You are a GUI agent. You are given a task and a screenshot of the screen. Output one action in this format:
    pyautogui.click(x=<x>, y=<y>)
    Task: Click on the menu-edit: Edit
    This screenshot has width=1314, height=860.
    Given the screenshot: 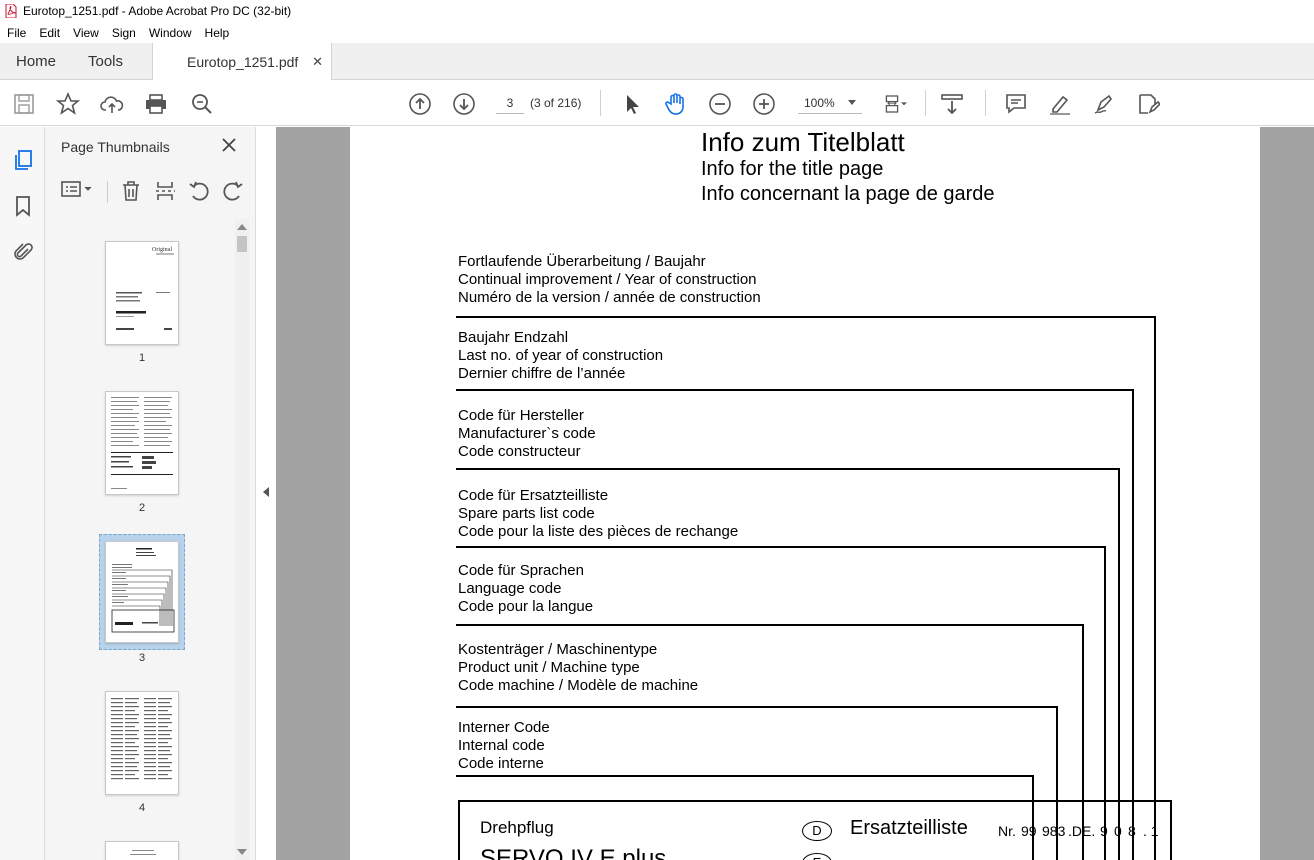 What is the action you would take?
    pyautogui.click(x=49, y=33)
    